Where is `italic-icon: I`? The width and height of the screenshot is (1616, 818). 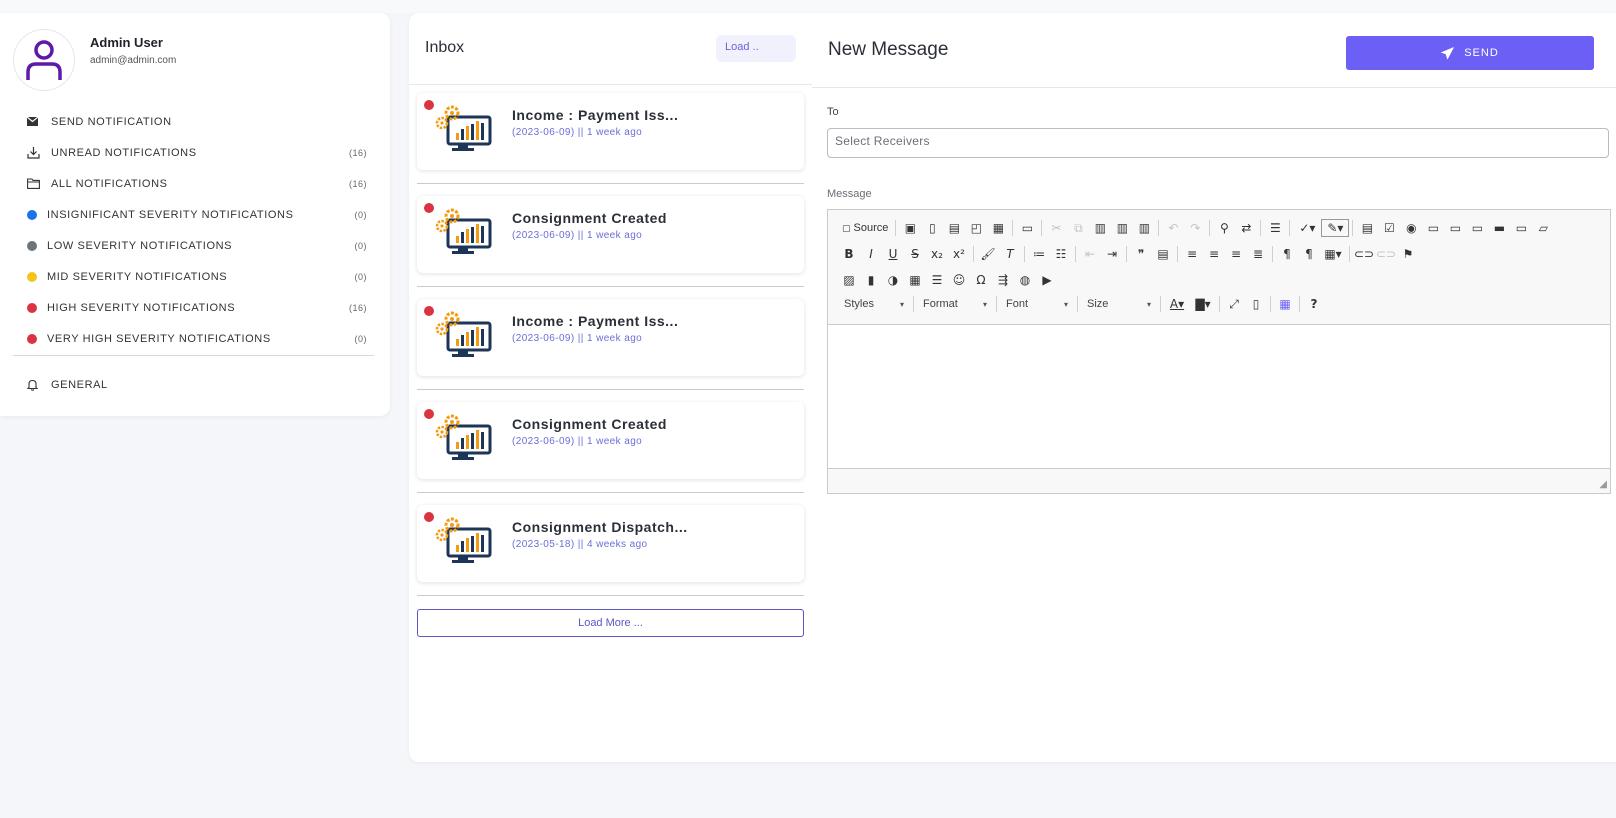 italic-icon: I is located at coordinates (871, 254).